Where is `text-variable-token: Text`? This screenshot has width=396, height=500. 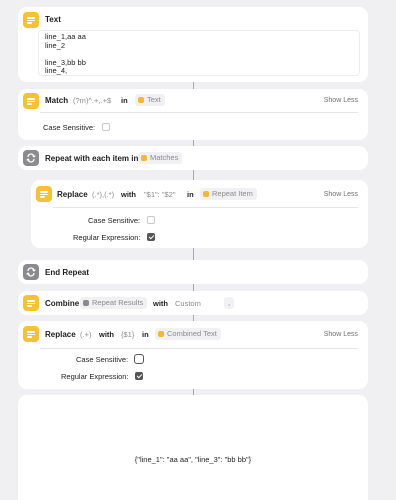
text-variable-token: Text is located at coordinates (150, 100).